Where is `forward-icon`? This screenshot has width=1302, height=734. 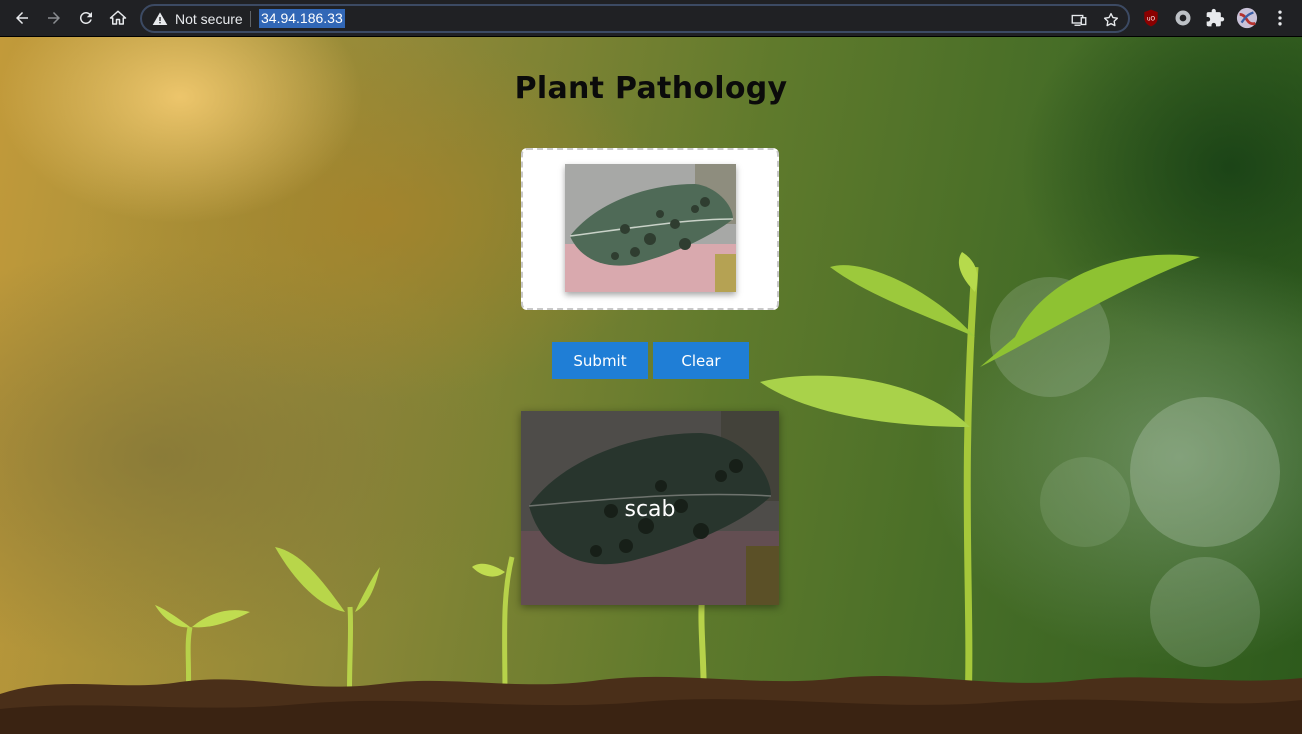
forward-icon is located at coordinates (54, 18).